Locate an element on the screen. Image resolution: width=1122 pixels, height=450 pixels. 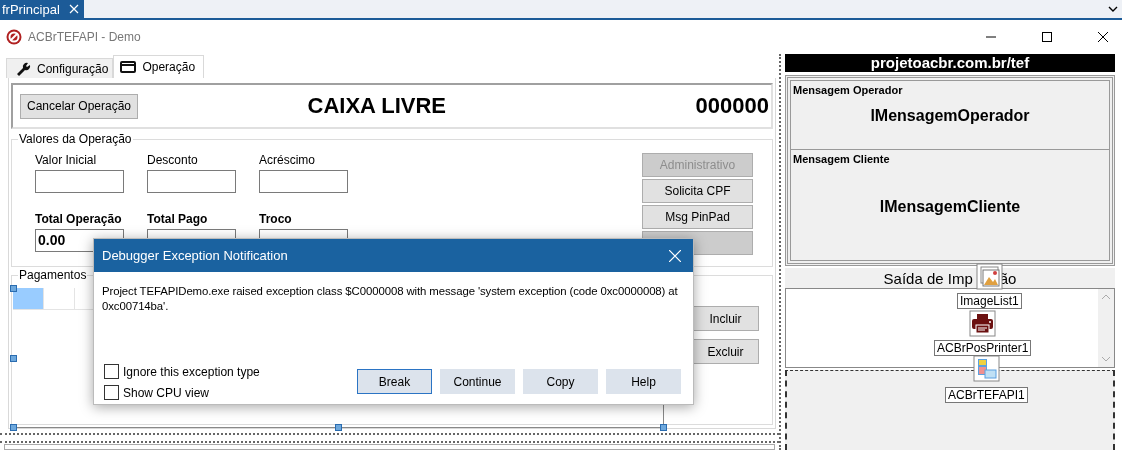
dialog-message: Project TEFAPIDemo.exe raised exception class $C0000008 with message 'system exception (code 0xc0000008) at 0xc00714ba'. is located at coordinates (390, 299).